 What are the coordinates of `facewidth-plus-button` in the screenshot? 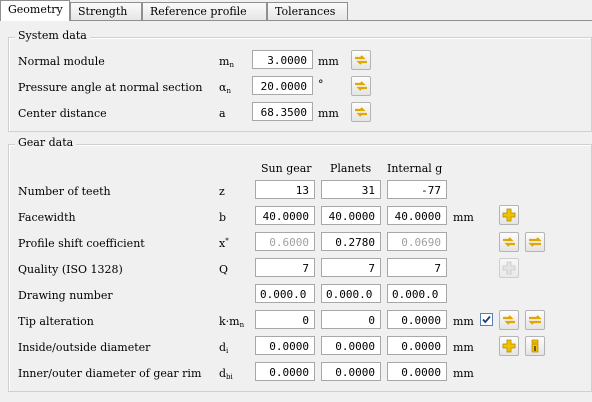 It's located at (509, 215).